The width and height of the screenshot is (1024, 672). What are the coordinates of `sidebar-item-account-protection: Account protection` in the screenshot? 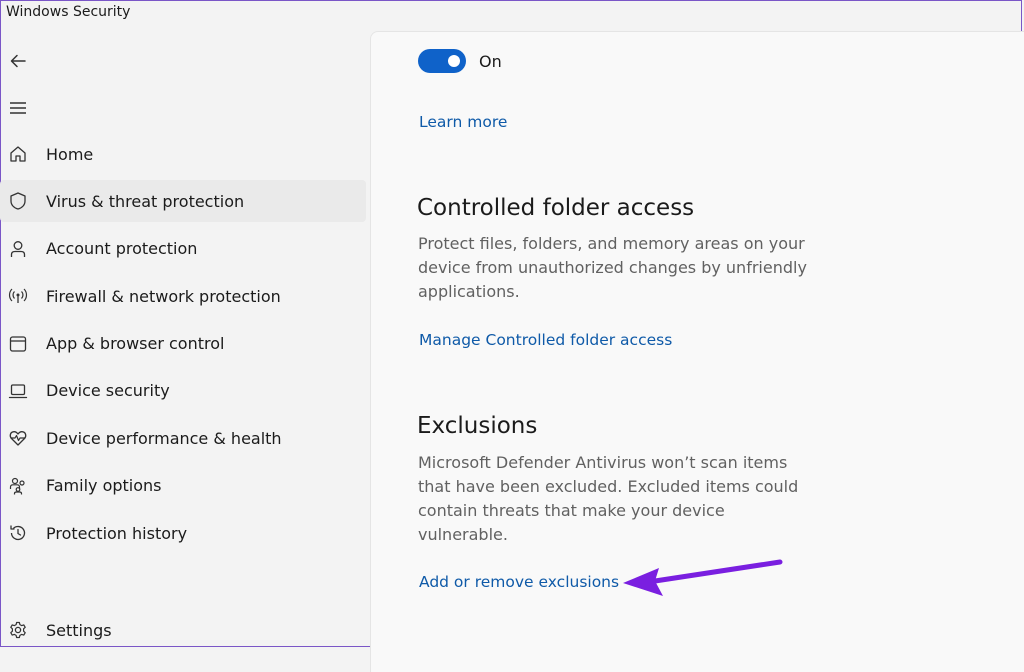 It's located at (183, 249).